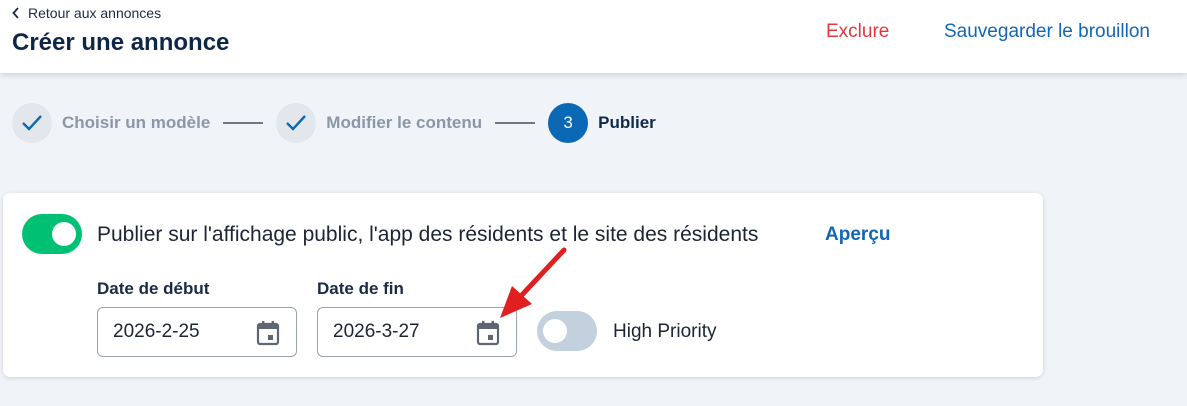 This screenshot has width=1187, height=406. What do you see at coordinates (360, 288) in the screenshot?
I see `end-date-label: Date de fin` at bounding box center [360, 288].